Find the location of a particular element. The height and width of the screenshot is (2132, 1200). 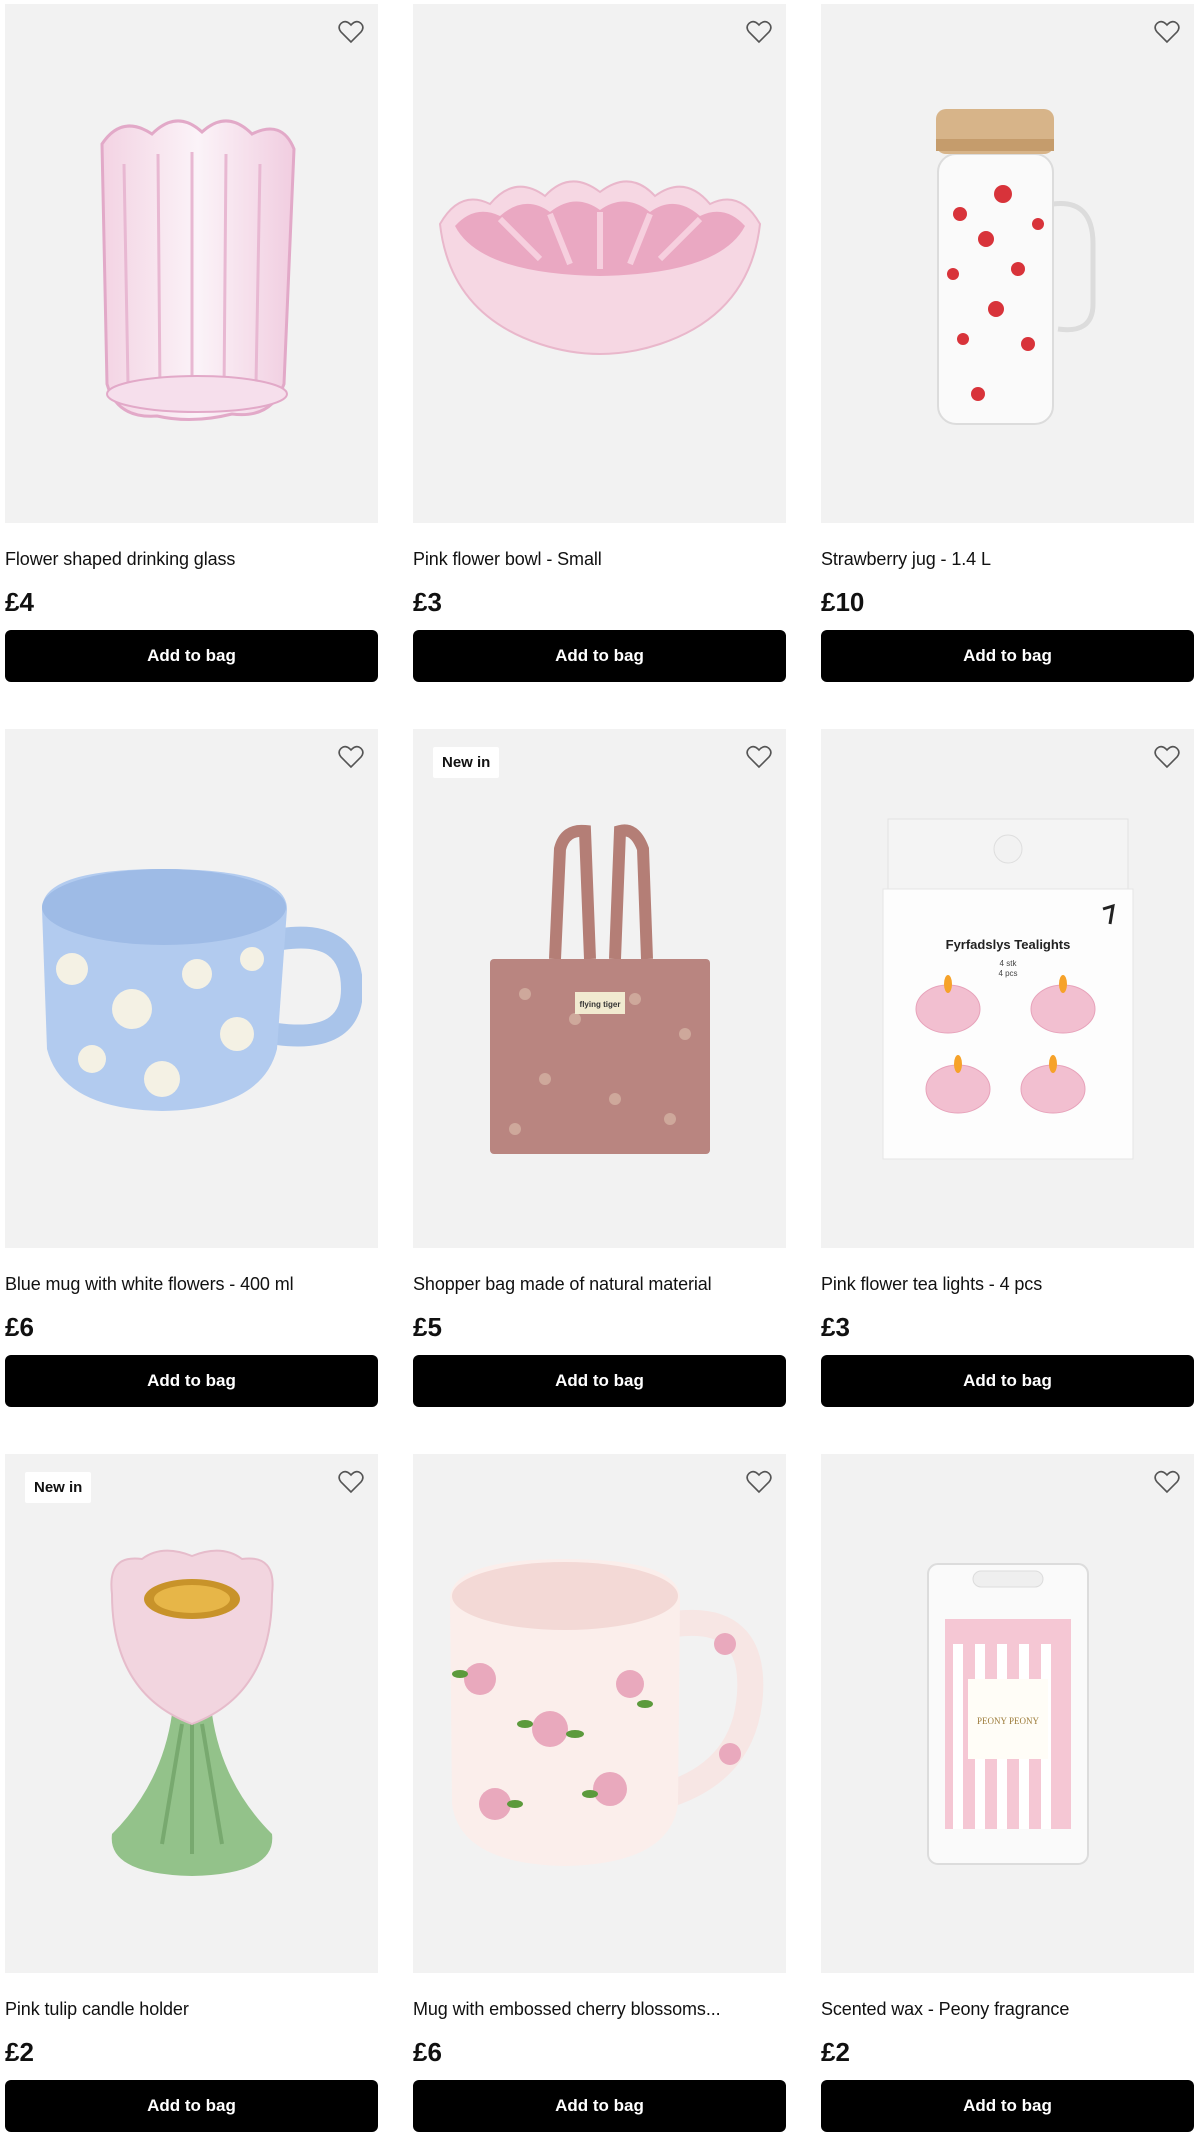

cherry-blossom-mug-image is located at coordinates (606, 1712).